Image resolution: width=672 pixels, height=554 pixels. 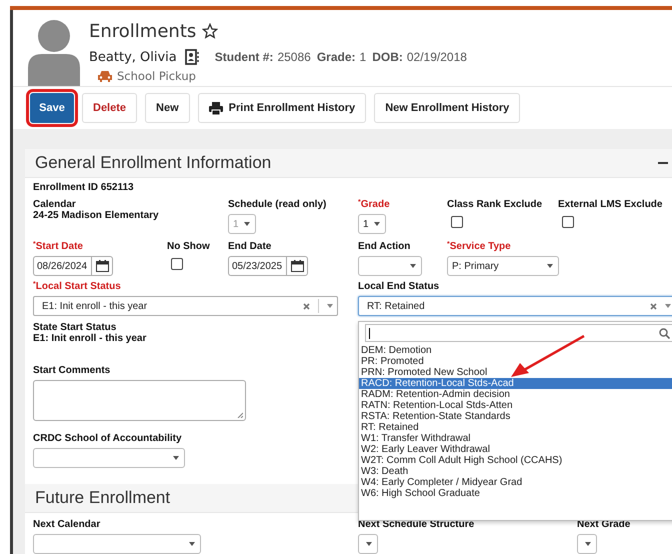 I want to click on service-type-select: P: Primary, so click(x=503, y=266).